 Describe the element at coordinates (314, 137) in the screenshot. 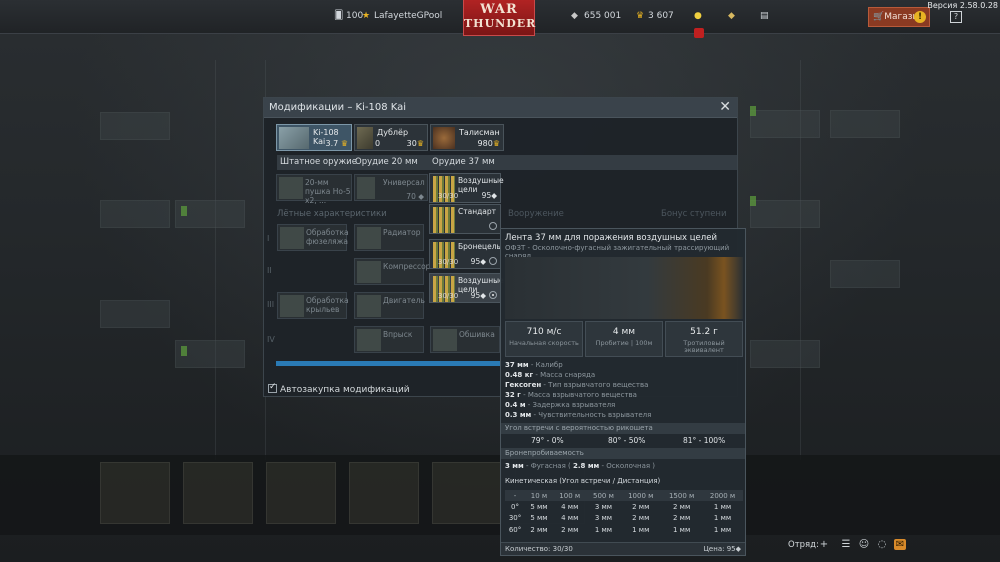

I see `vehicle-card: Ki-108 Kai 3.7 ♛` at that location.